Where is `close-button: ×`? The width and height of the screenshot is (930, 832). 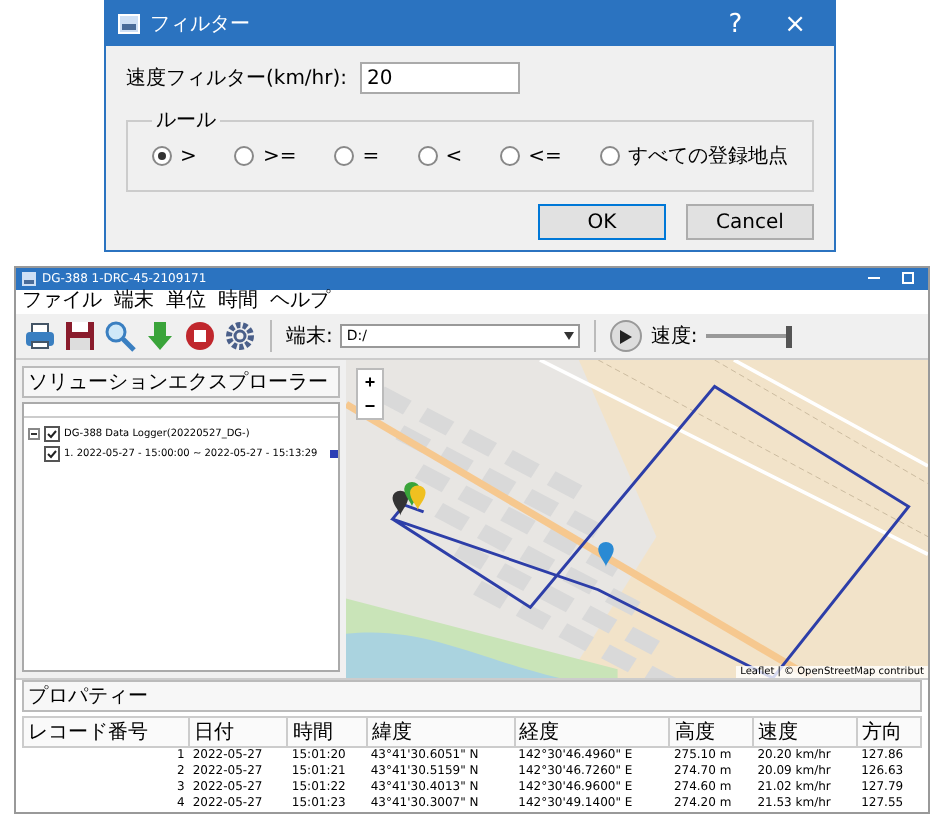 close-button: × is located at coordinates (795, 24).